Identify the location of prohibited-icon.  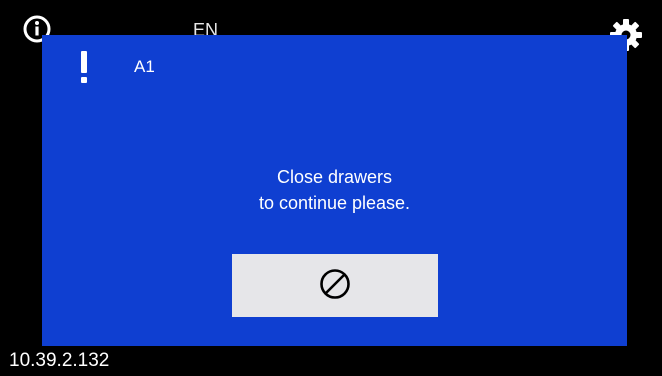
(335, 285).